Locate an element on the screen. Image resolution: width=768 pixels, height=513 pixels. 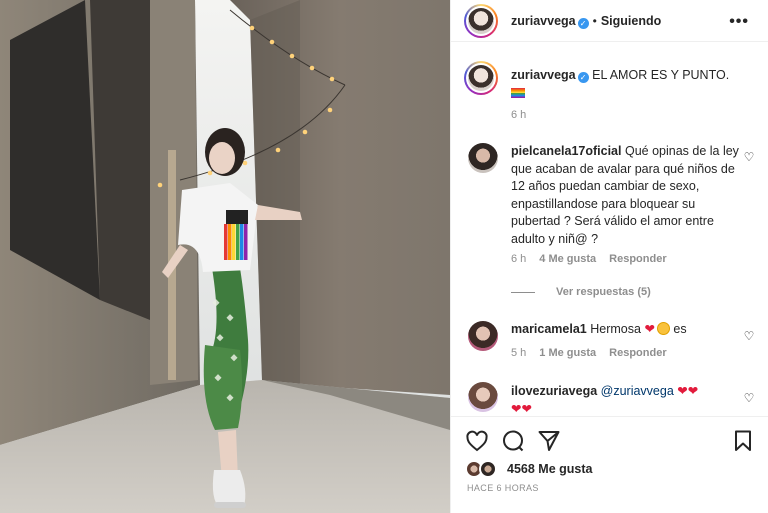
comment-2-username: maricamela1 is located at coordinates (549, 329).